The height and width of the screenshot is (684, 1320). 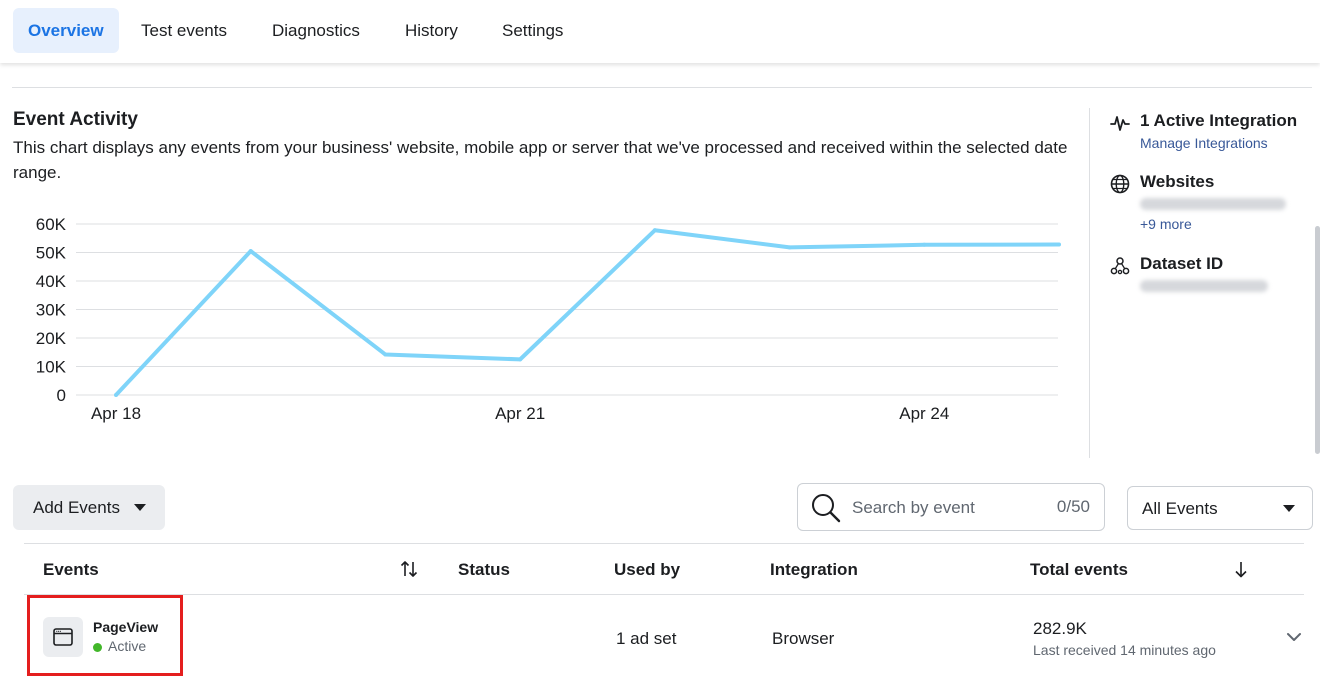 I want to click on y-tick-label: 10K, so click(x=51, y=367).